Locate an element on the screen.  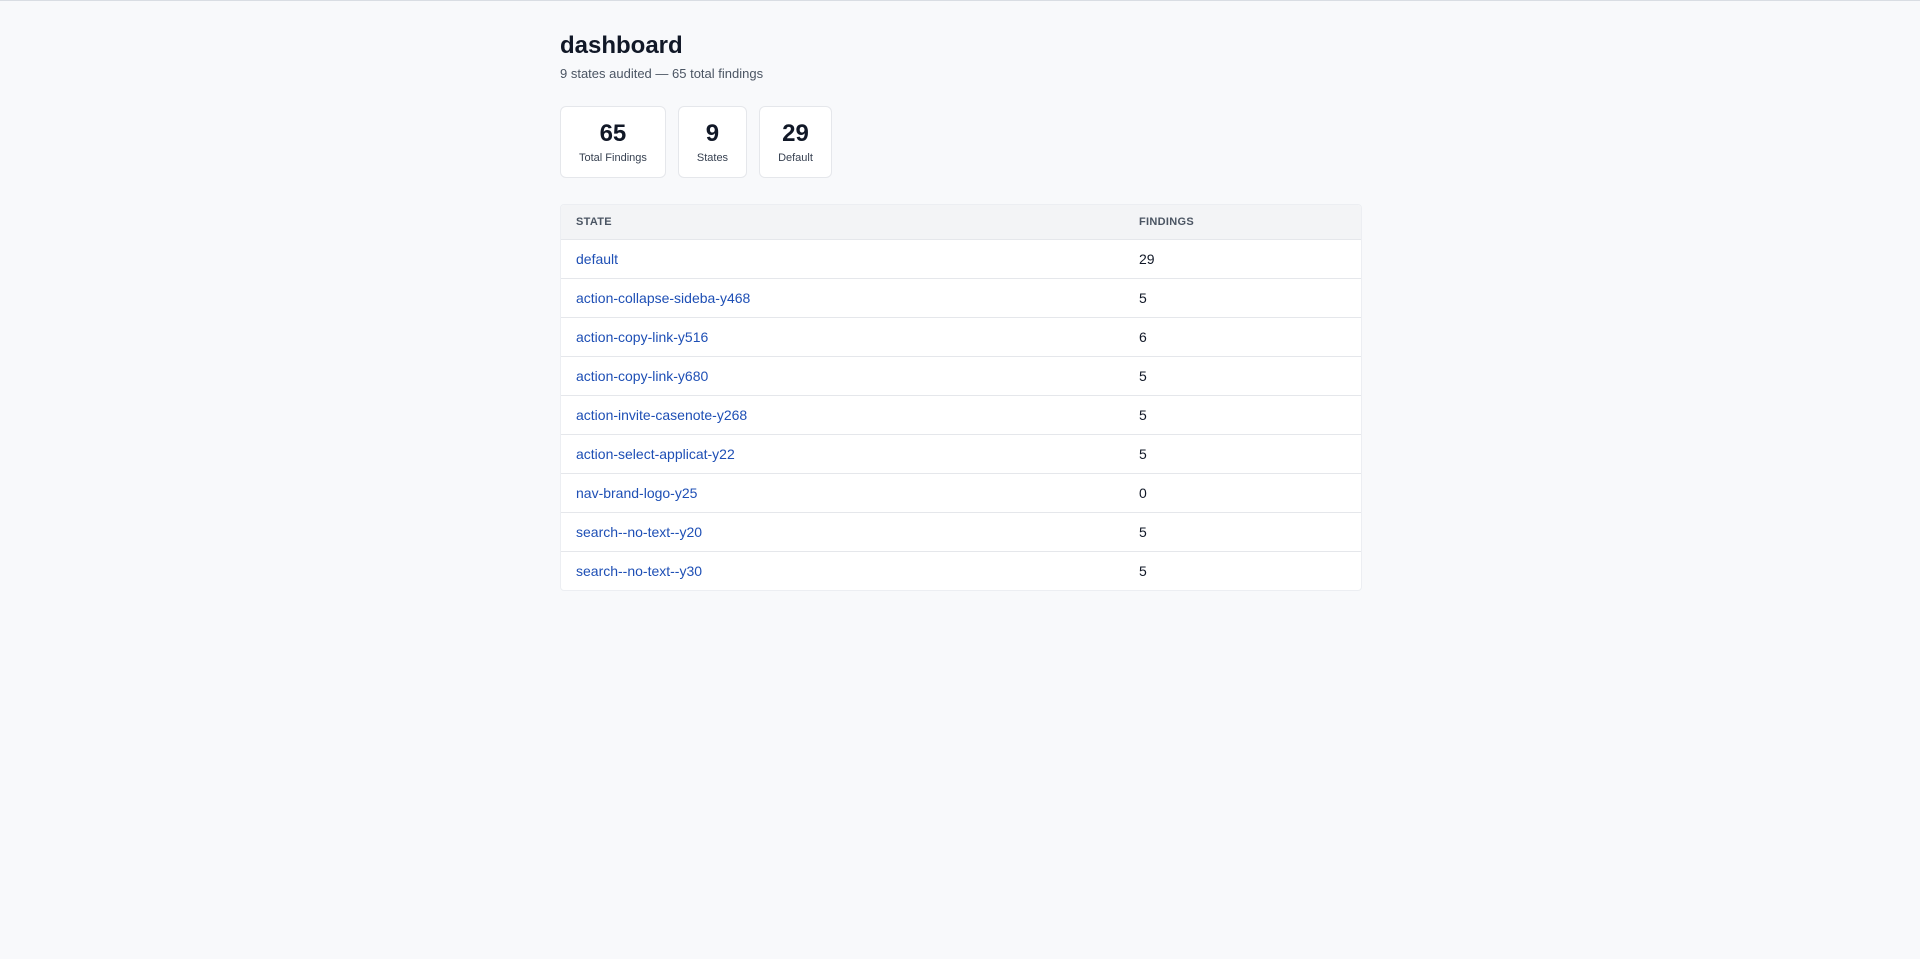
stat-value: 65 is located at coordinates (613, 133).